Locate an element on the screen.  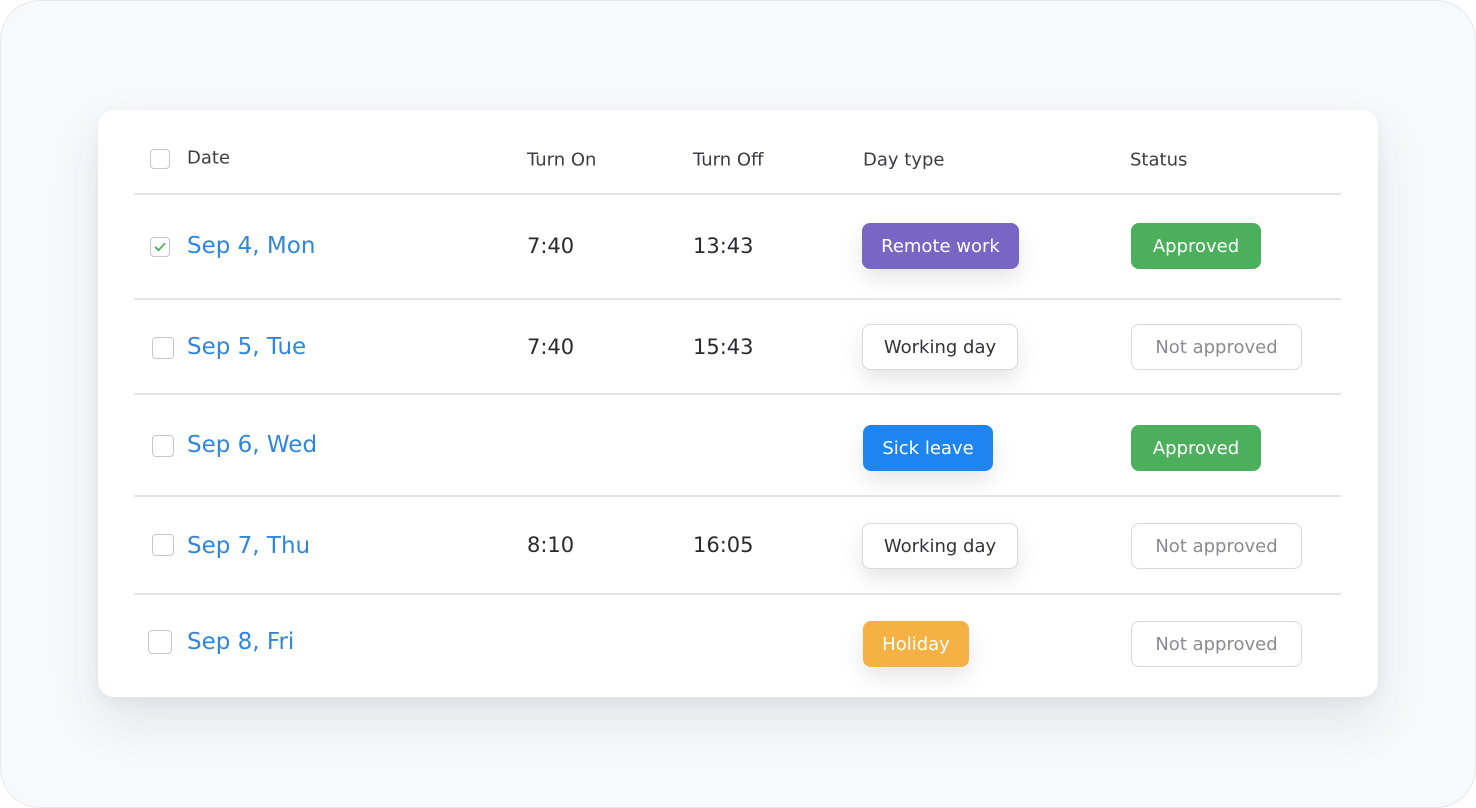
header-turn-on: Turn On is located at coordinates (561, 160).